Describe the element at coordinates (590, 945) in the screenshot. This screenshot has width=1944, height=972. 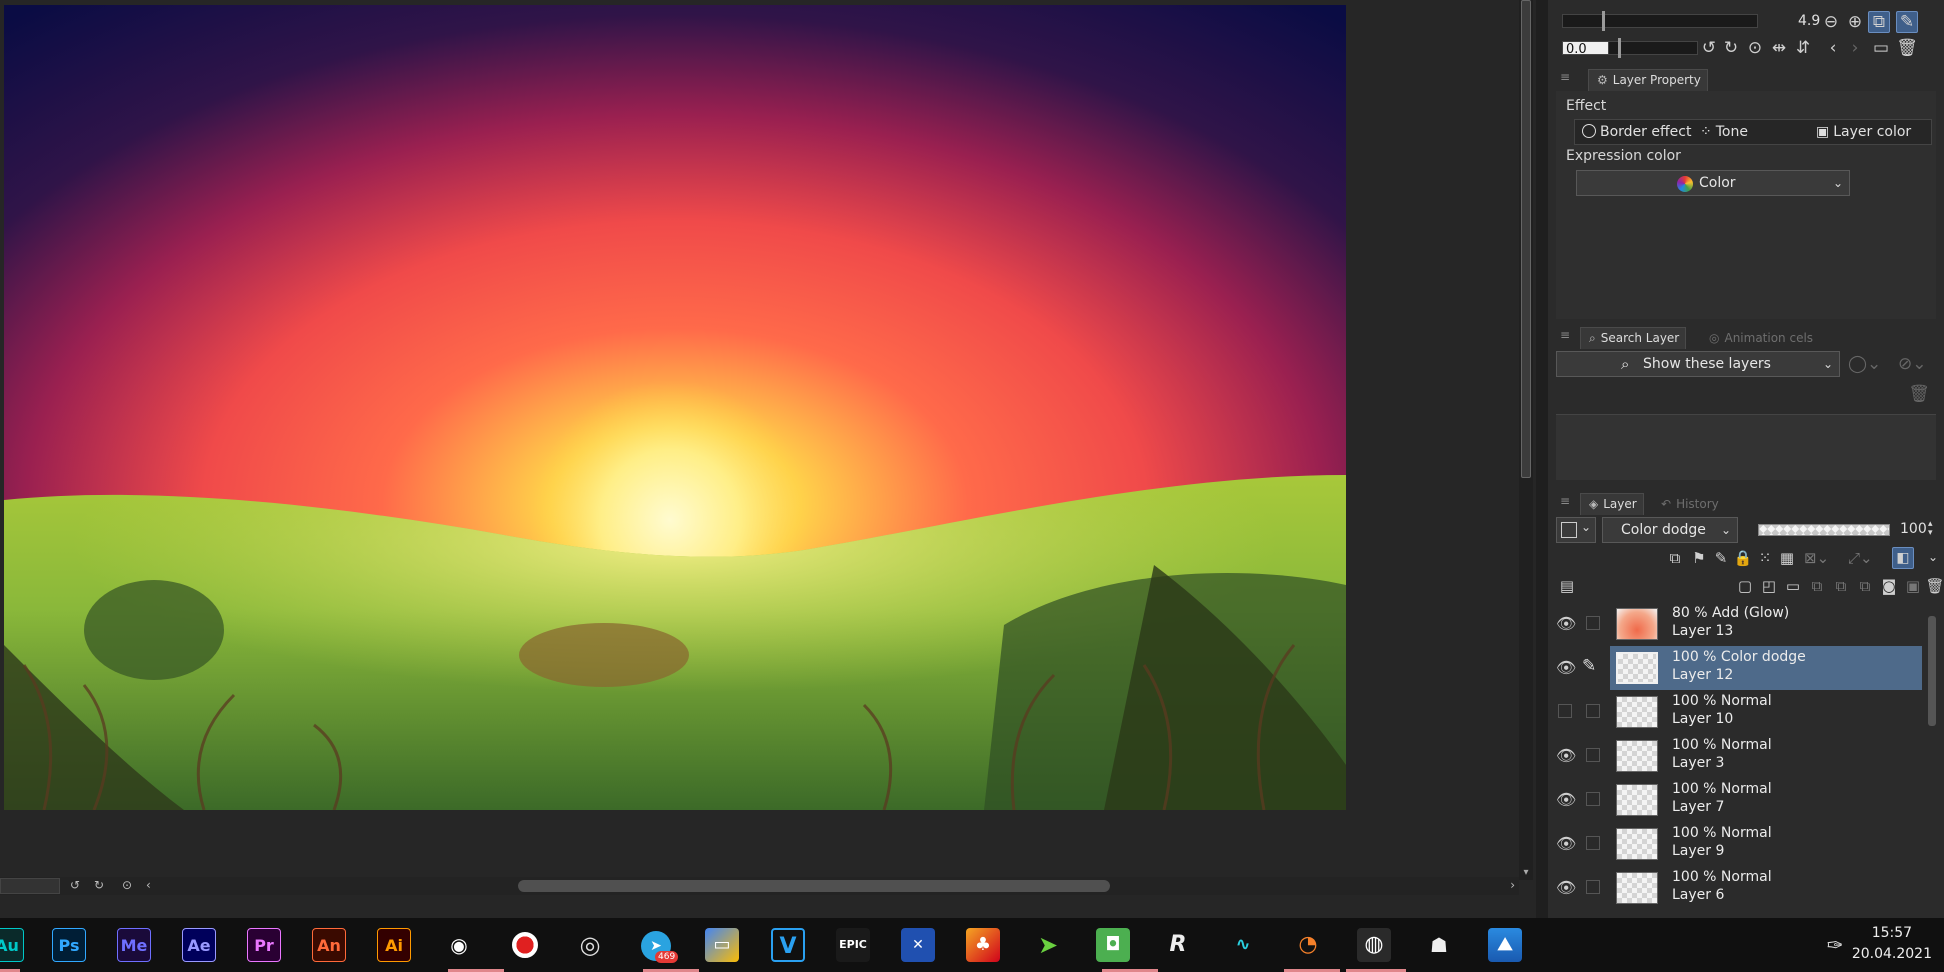
I see `obs-icon: ◎` at that location.